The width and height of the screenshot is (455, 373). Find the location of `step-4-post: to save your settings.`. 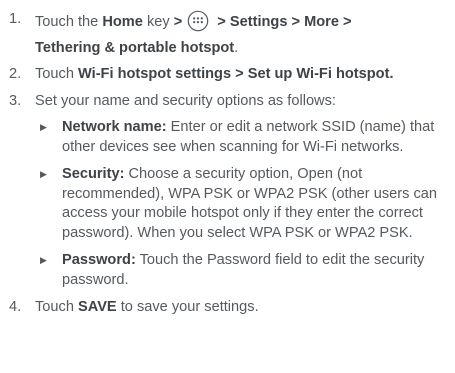

step-4-post: to save your settings. is located at coordinates (187, 307).